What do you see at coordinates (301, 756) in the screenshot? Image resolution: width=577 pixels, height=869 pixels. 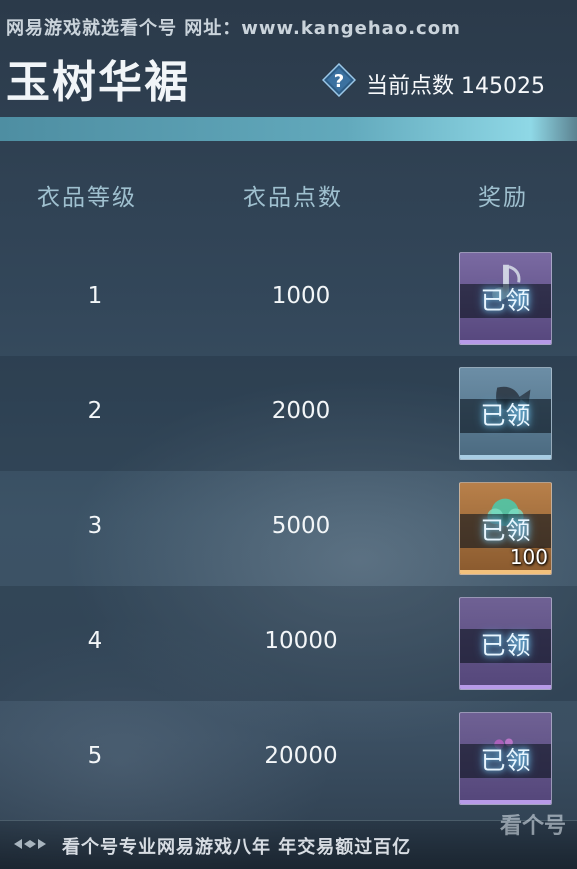 I see `row-points: 20000` at bounding box center [301, 756].